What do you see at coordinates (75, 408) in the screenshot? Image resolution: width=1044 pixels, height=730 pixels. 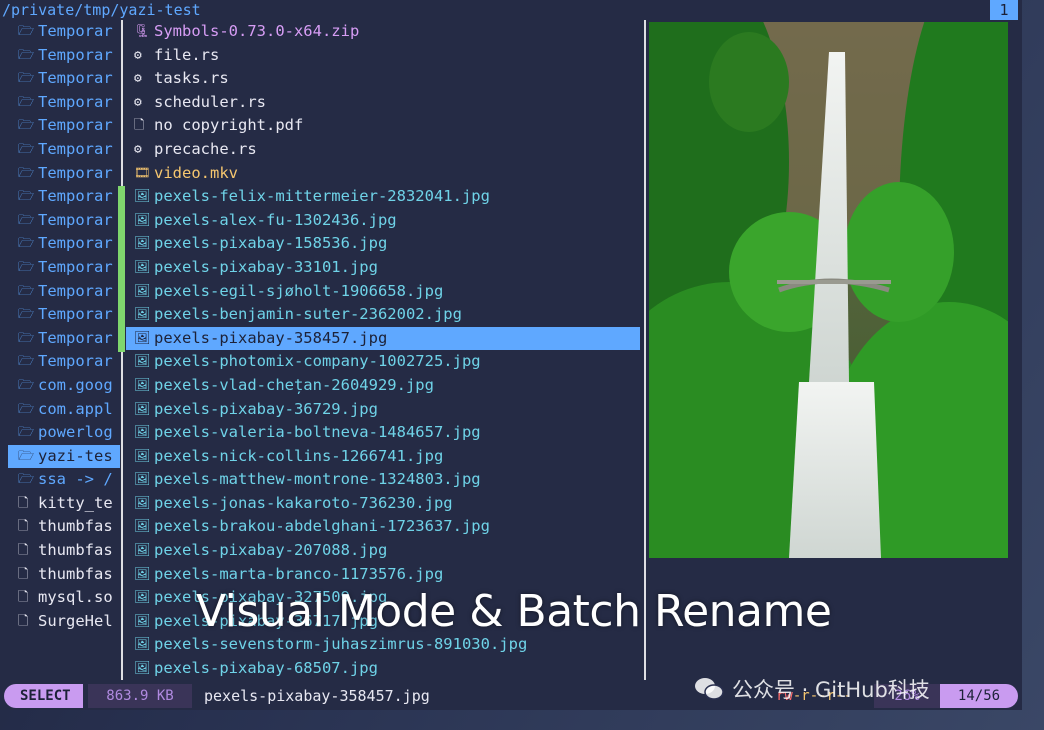 I see `parent-item-label: com.appl` at bounding box center [75, 408].